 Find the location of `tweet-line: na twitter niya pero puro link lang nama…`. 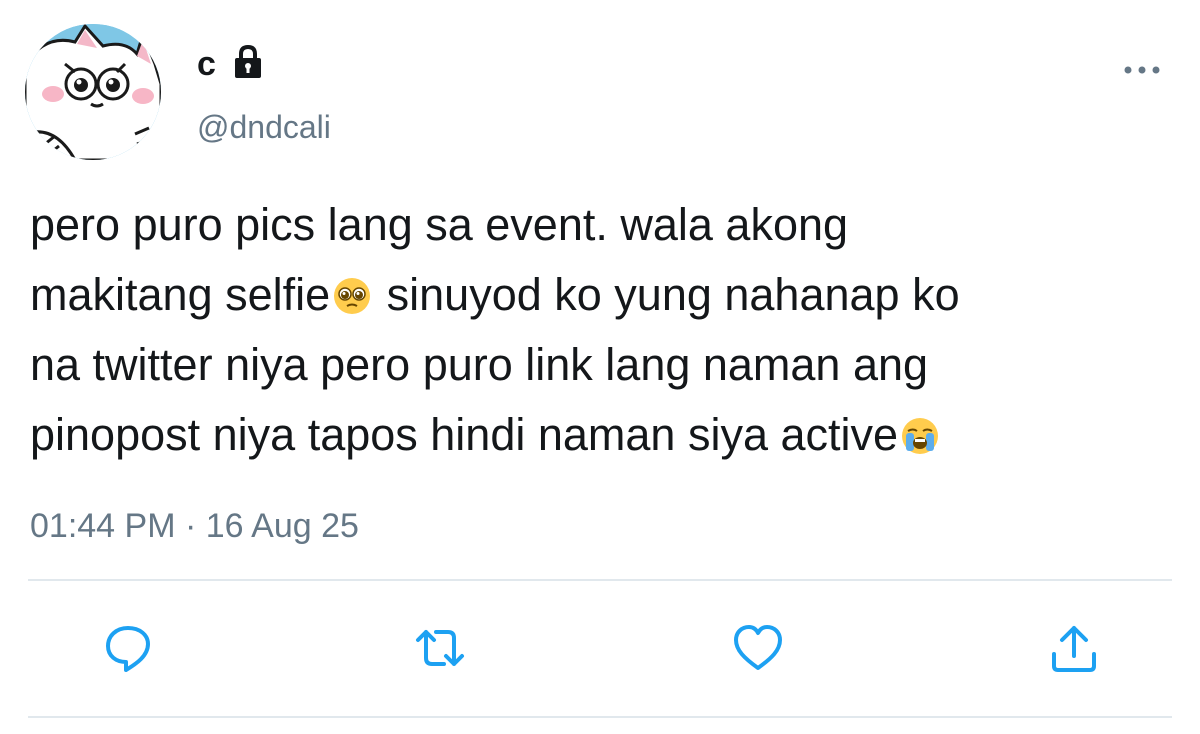

tweet-line: na twitter niya pero puro link lang nama… is located at coordinates (479, 364).